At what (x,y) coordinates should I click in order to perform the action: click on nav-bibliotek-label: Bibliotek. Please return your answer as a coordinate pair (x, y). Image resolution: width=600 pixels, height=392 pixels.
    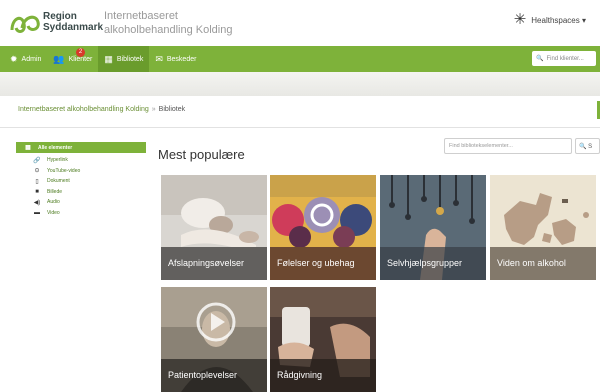
    Looking at the image, I should click on (130, 59).